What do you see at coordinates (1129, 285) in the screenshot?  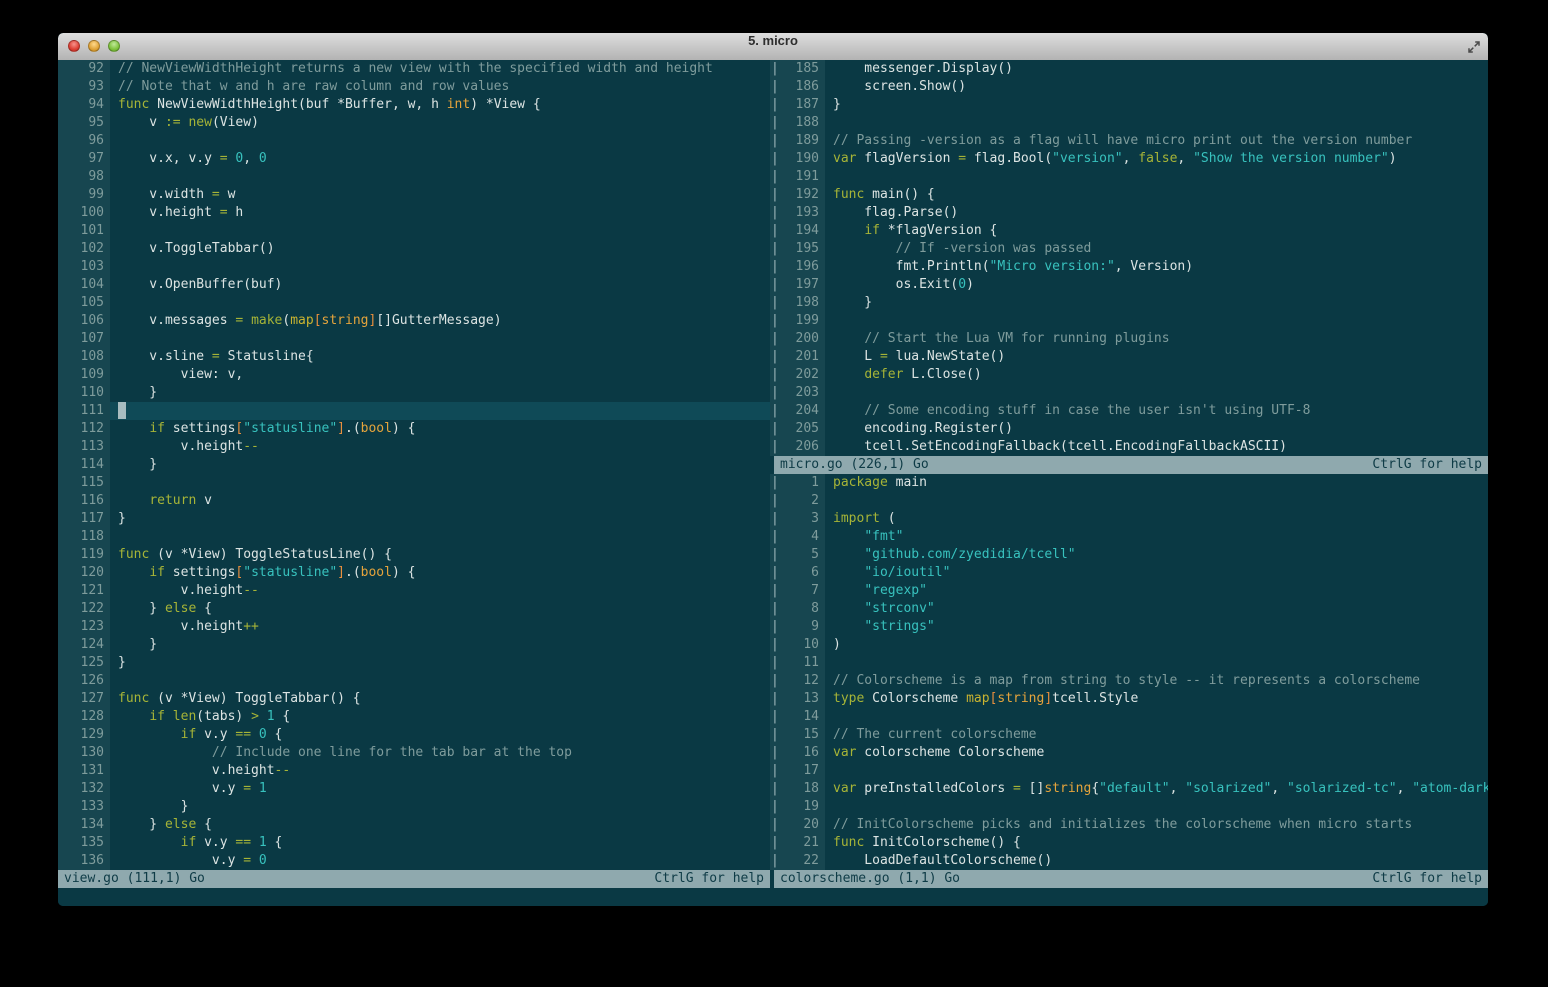 I see `code-line: | 197 os.Exit(0)` at bounding box center [1129, 285].